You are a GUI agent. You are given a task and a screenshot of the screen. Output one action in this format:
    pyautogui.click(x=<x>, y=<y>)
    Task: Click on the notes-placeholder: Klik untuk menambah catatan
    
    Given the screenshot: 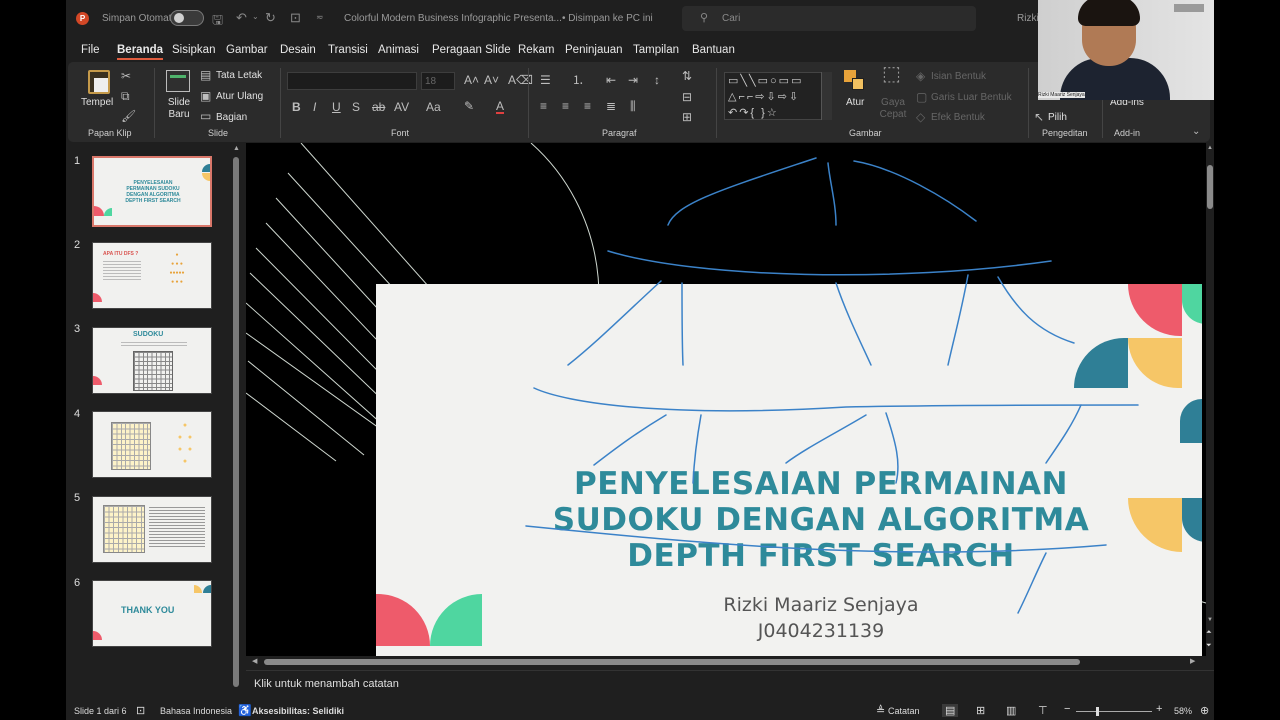 What is the action you would take?
    pyautogui.click(x=326, y=684)
    